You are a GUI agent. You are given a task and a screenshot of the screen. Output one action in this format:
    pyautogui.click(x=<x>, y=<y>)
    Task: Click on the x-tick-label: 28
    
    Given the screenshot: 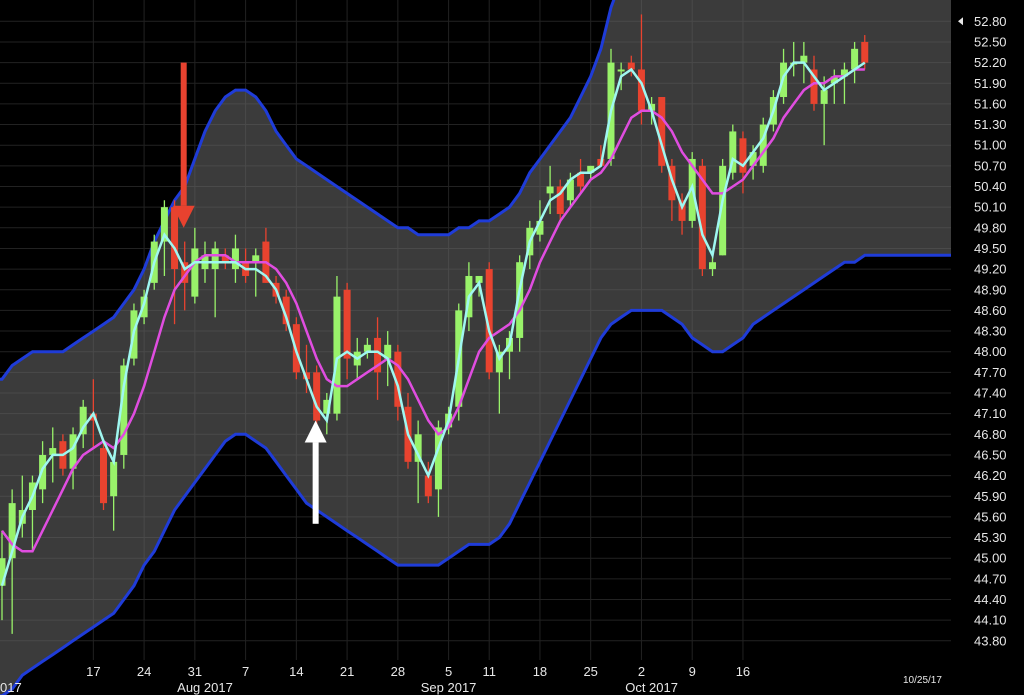 What is the action you would take?
    pyautogui.click(x=398, y=671)
    